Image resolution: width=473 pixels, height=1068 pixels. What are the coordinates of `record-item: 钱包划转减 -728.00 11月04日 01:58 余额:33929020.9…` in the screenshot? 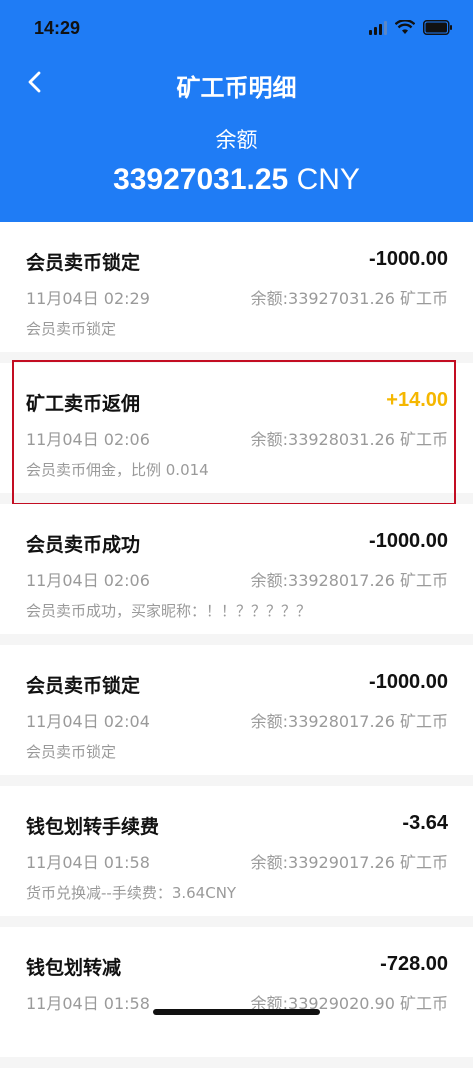 It's located at (236, 992).